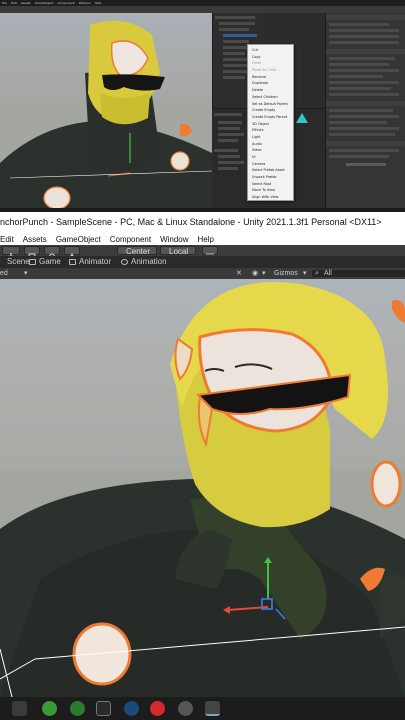 This screenshot has height=720, width=405. Describe the element at coordinates (270, 164) in the screenshot. I see `context-menu-item: Camera` at that location.